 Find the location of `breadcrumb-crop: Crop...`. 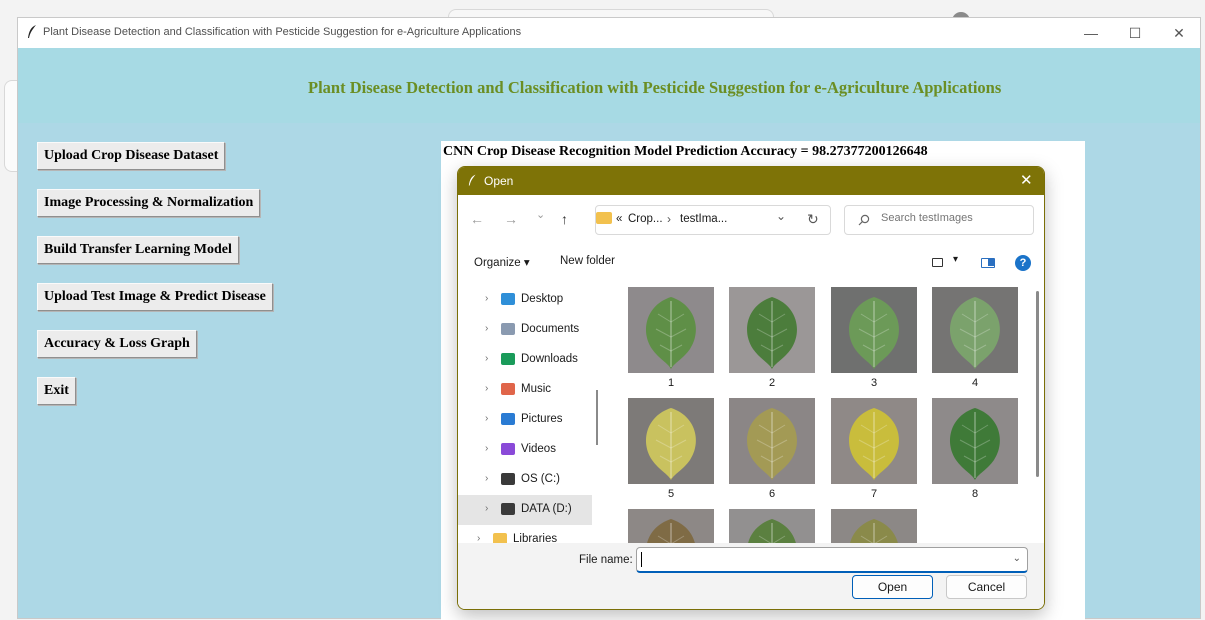

breadcrumb-crop: Crop... is located at coordinates (645, 219).